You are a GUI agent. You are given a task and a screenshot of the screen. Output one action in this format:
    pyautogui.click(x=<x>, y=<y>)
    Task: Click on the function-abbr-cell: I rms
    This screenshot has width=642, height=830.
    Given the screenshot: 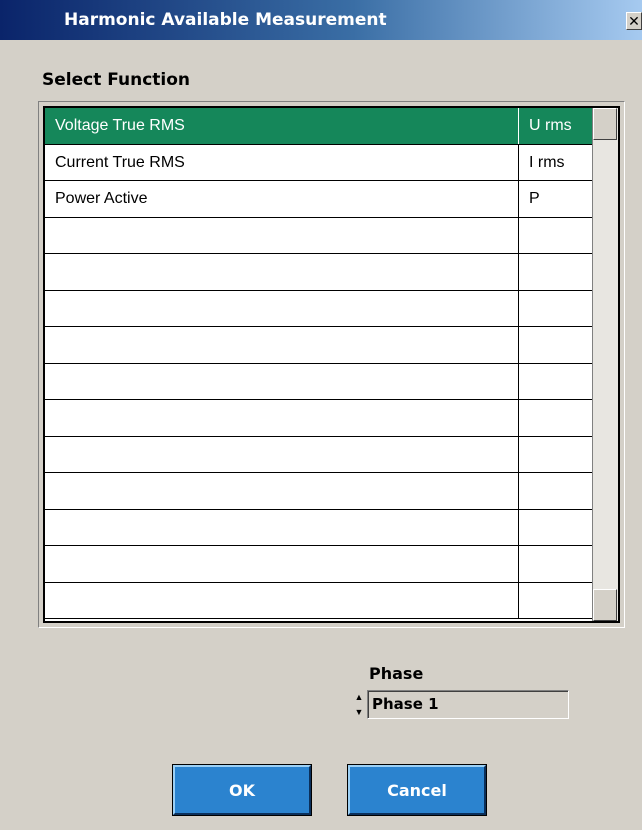 What is the action you would take?
    pyautogui.click(x=557, y=162)
    